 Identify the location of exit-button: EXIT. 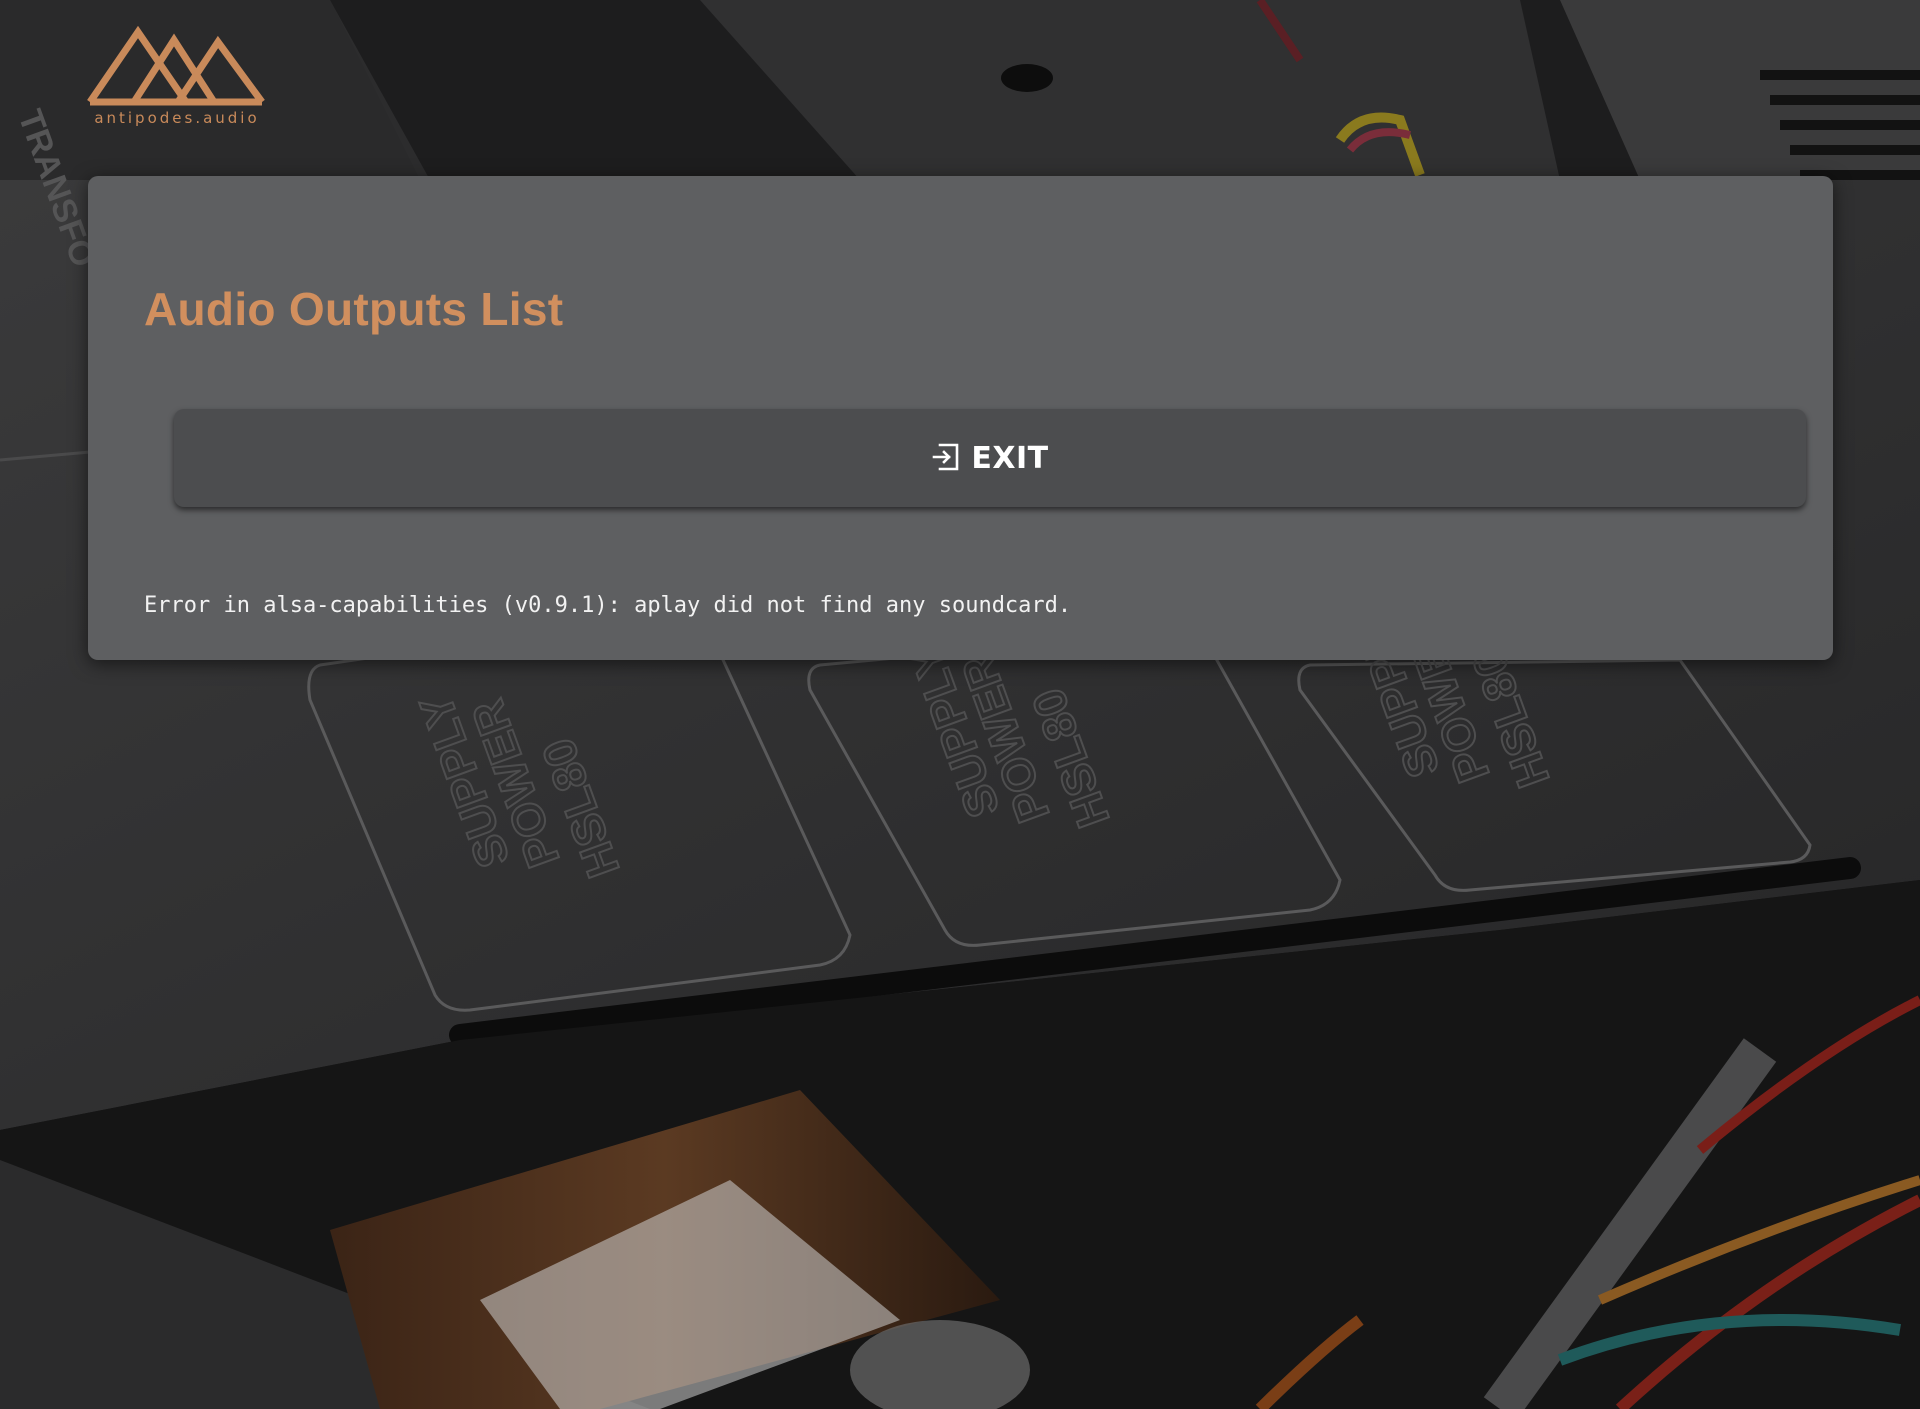
(990, 458).